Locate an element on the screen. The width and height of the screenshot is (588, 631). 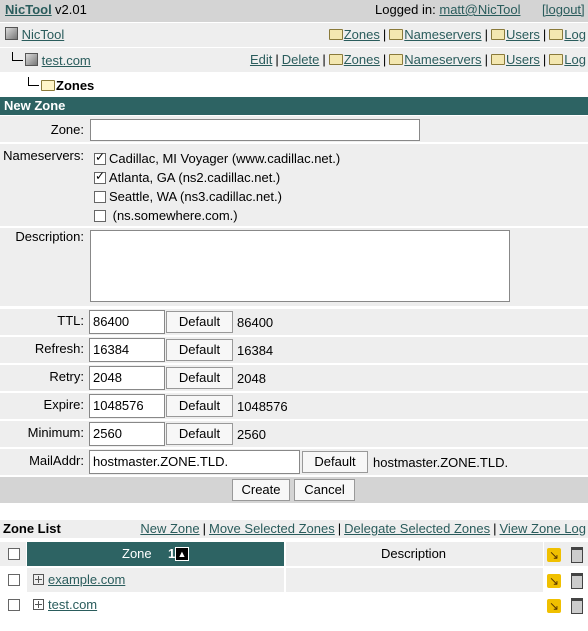
mailaddr-default-button: Default is located at coordinates (335, 462).